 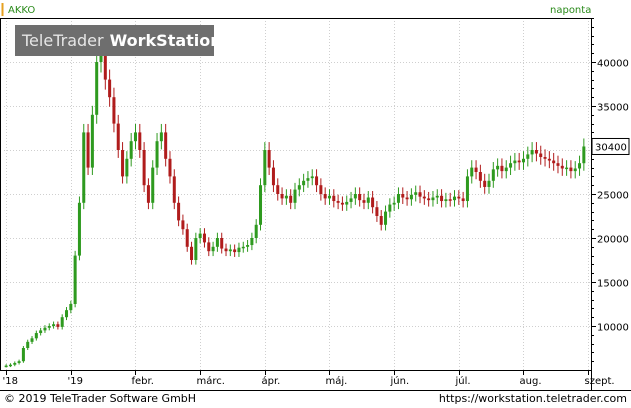 I want to click on teletrader-watermark: TeleTrader WorkStation, so click(x=118, y=40).